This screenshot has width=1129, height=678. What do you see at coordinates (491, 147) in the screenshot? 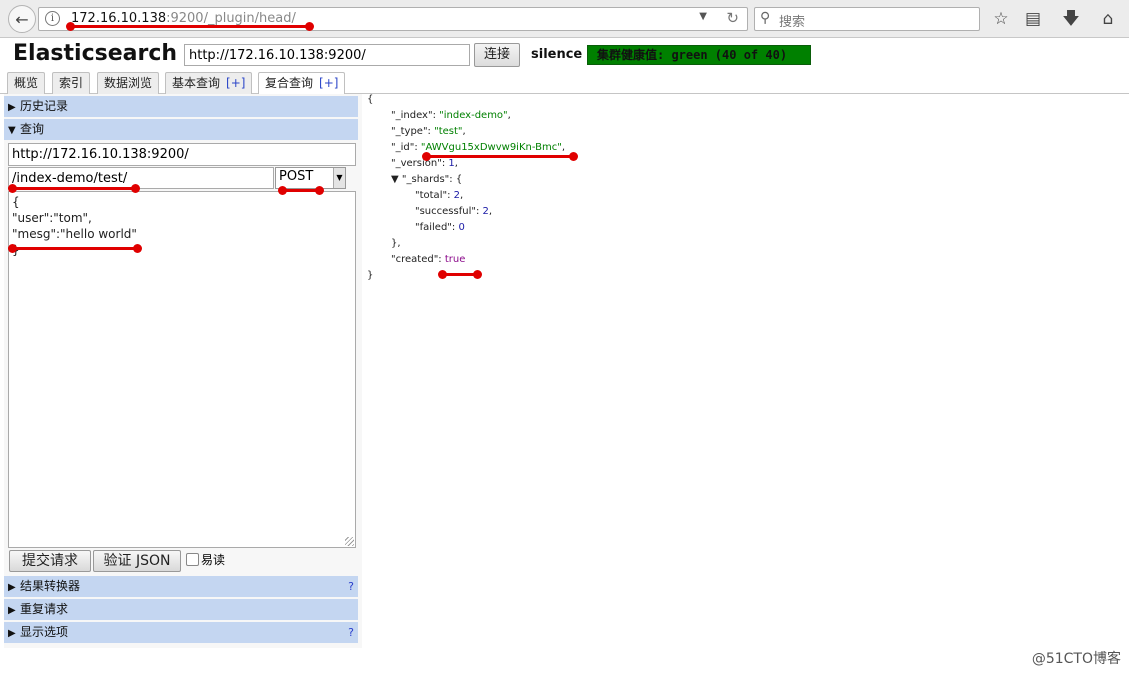
I see `json-value: "AWVgu15xDwvw9iKn-Bmc"` at bounding box center [491, 147].